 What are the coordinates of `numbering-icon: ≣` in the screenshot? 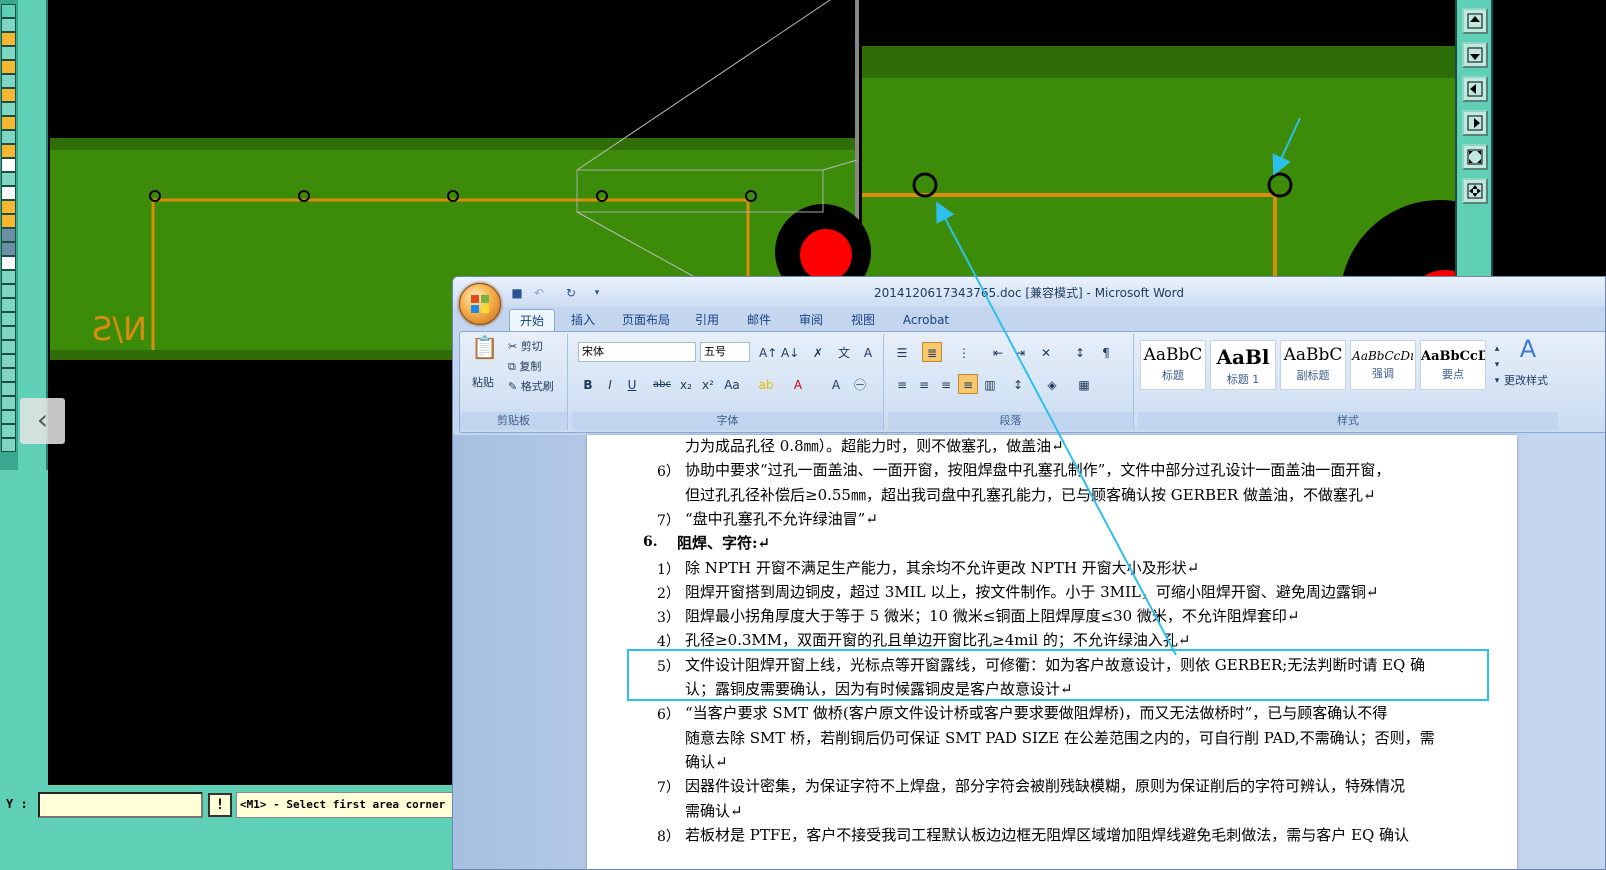 It's located at (932, 352).